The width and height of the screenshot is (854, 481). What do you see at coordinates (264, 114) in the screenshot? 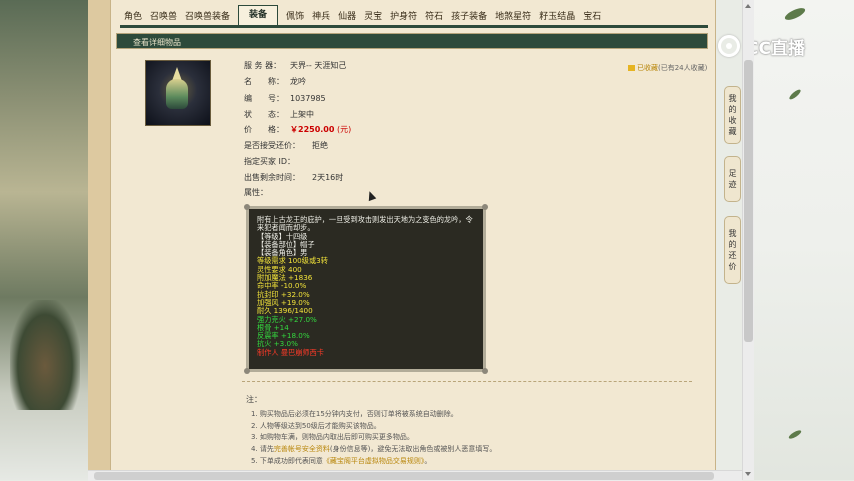
I see `status-label: 状 态：` at bounding box center [264, 114].